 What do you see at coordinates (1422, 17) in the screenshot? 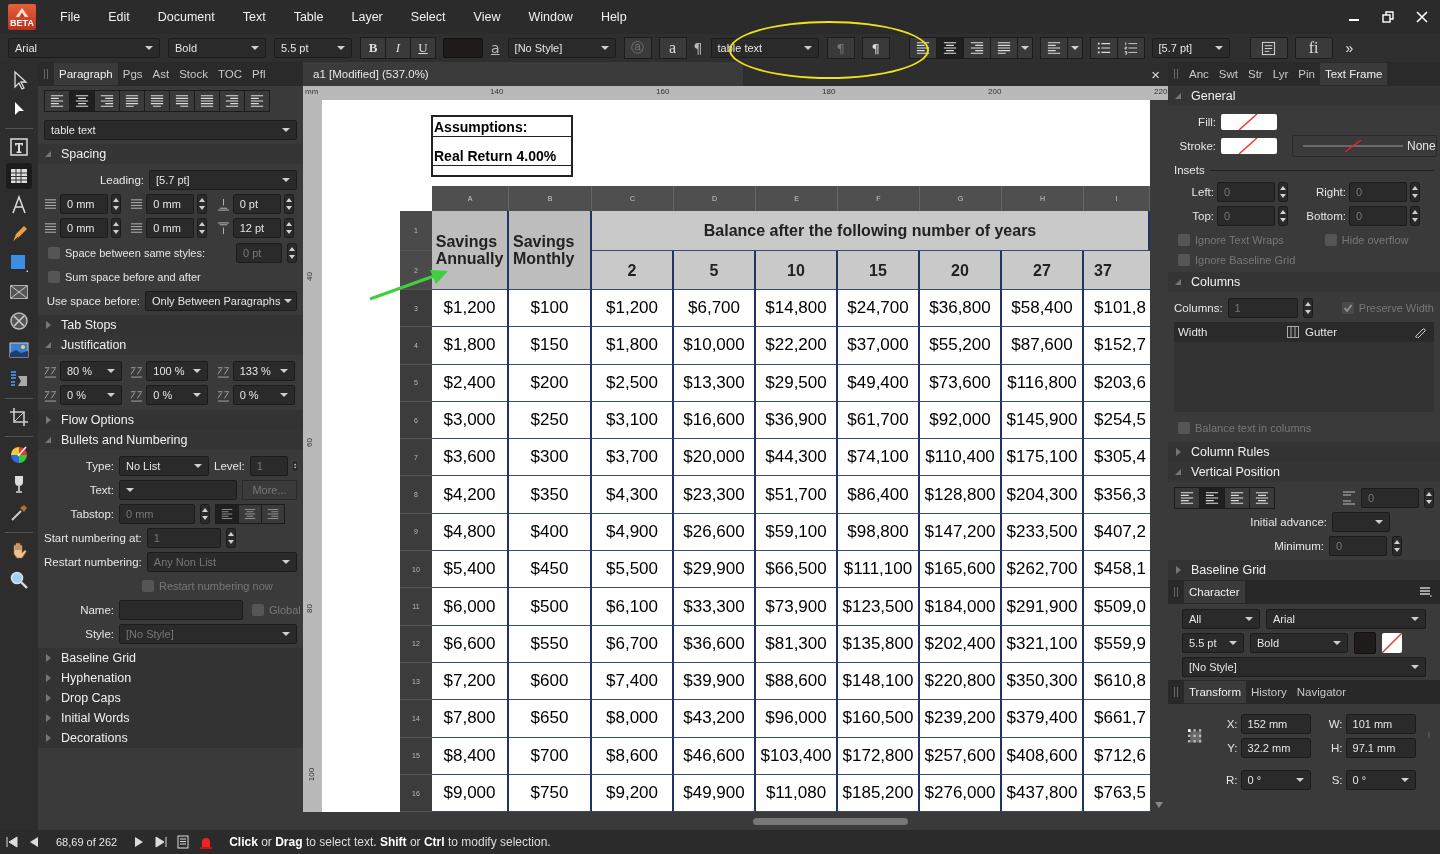
I see `close-icon` at bounding box center [1422, 17].